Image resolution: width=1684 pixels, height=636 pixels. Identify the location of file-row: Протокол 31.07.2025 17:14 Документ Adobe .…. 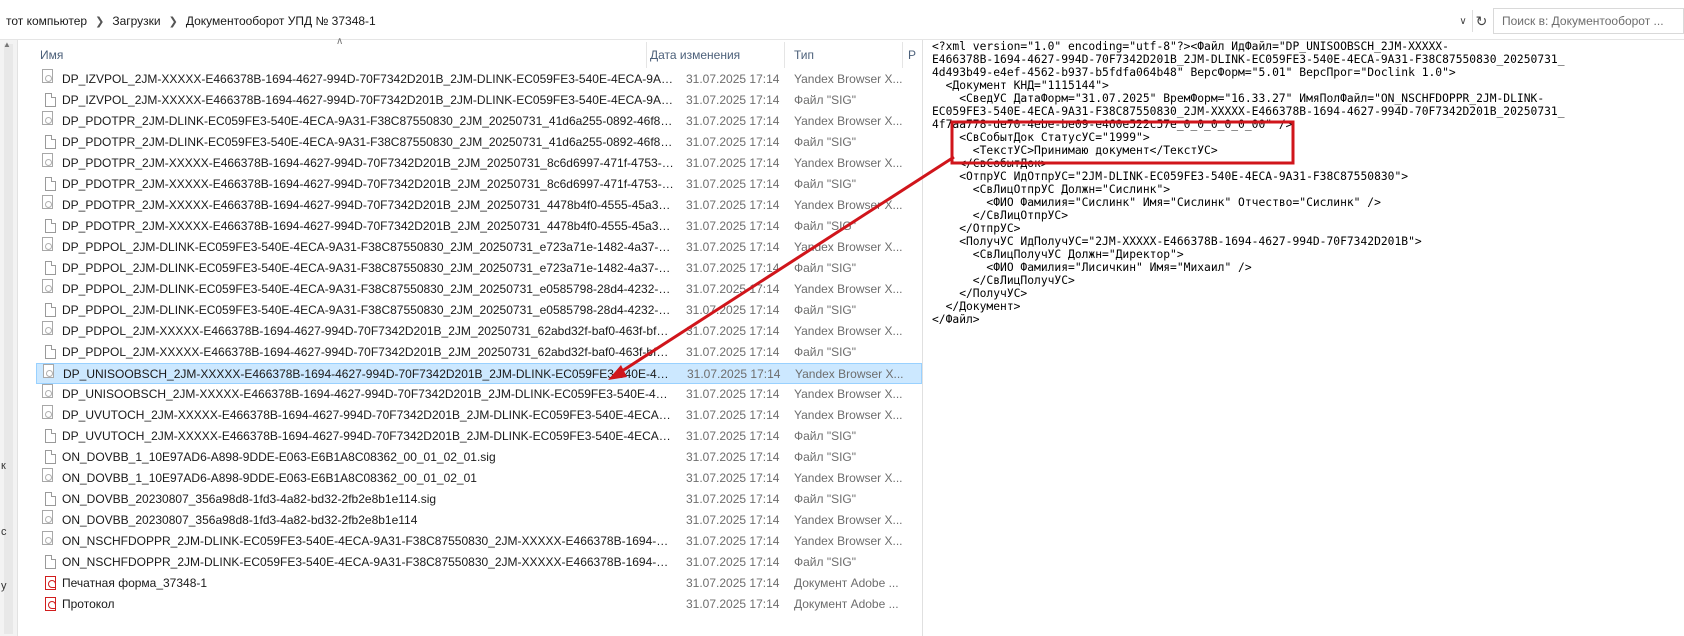
(479, 604).